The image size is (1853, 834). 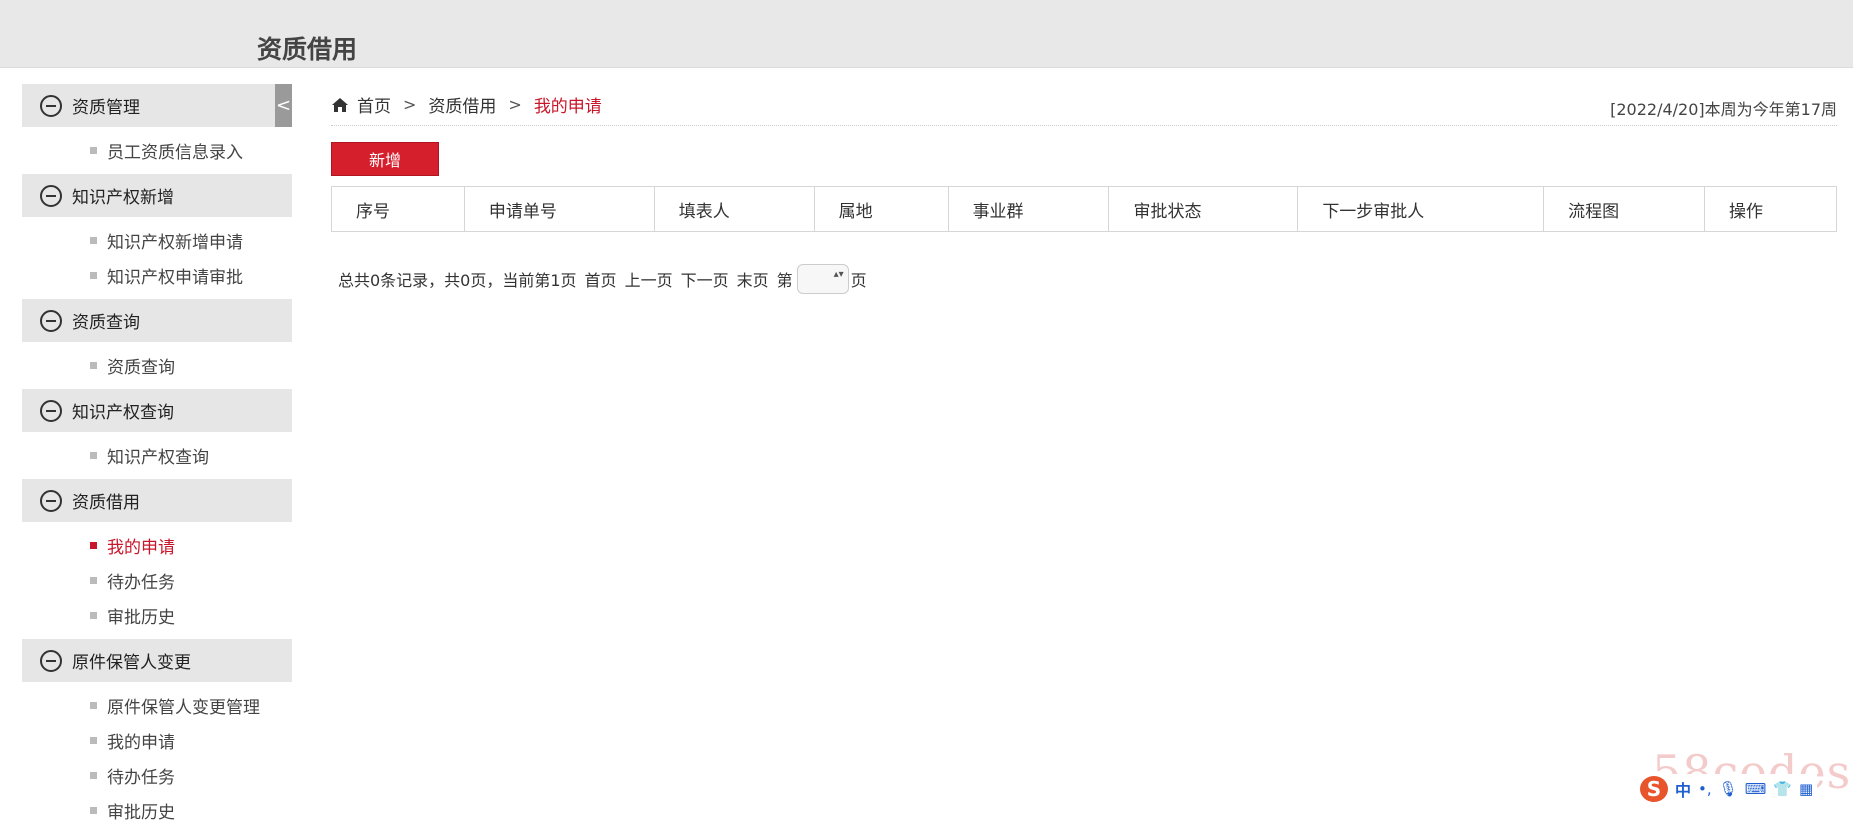 I want to click on microphone-icon: 🎙, so click(x=1728, y=789).